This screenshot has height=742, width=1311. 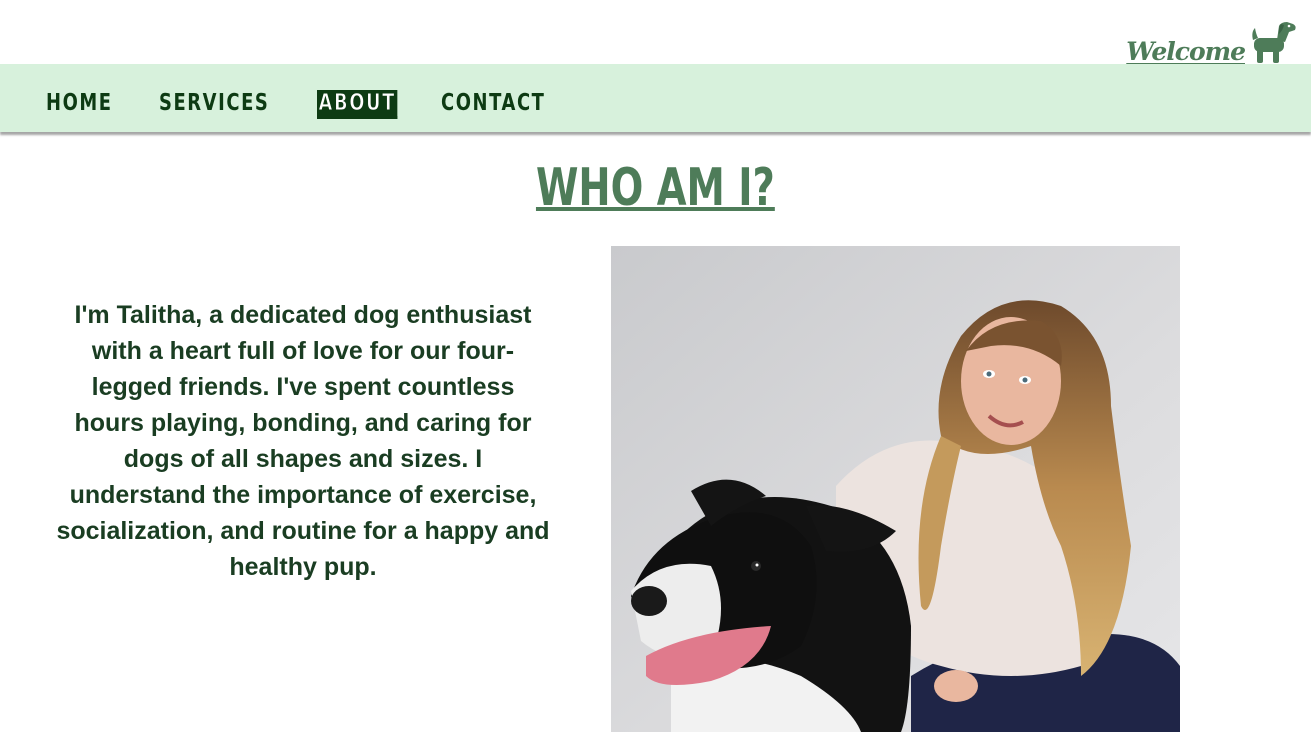 What do you see at coordinates (357, 104) in the screenshot?
I see `nav-about: ABOUT` at bounding box center [357, 104].